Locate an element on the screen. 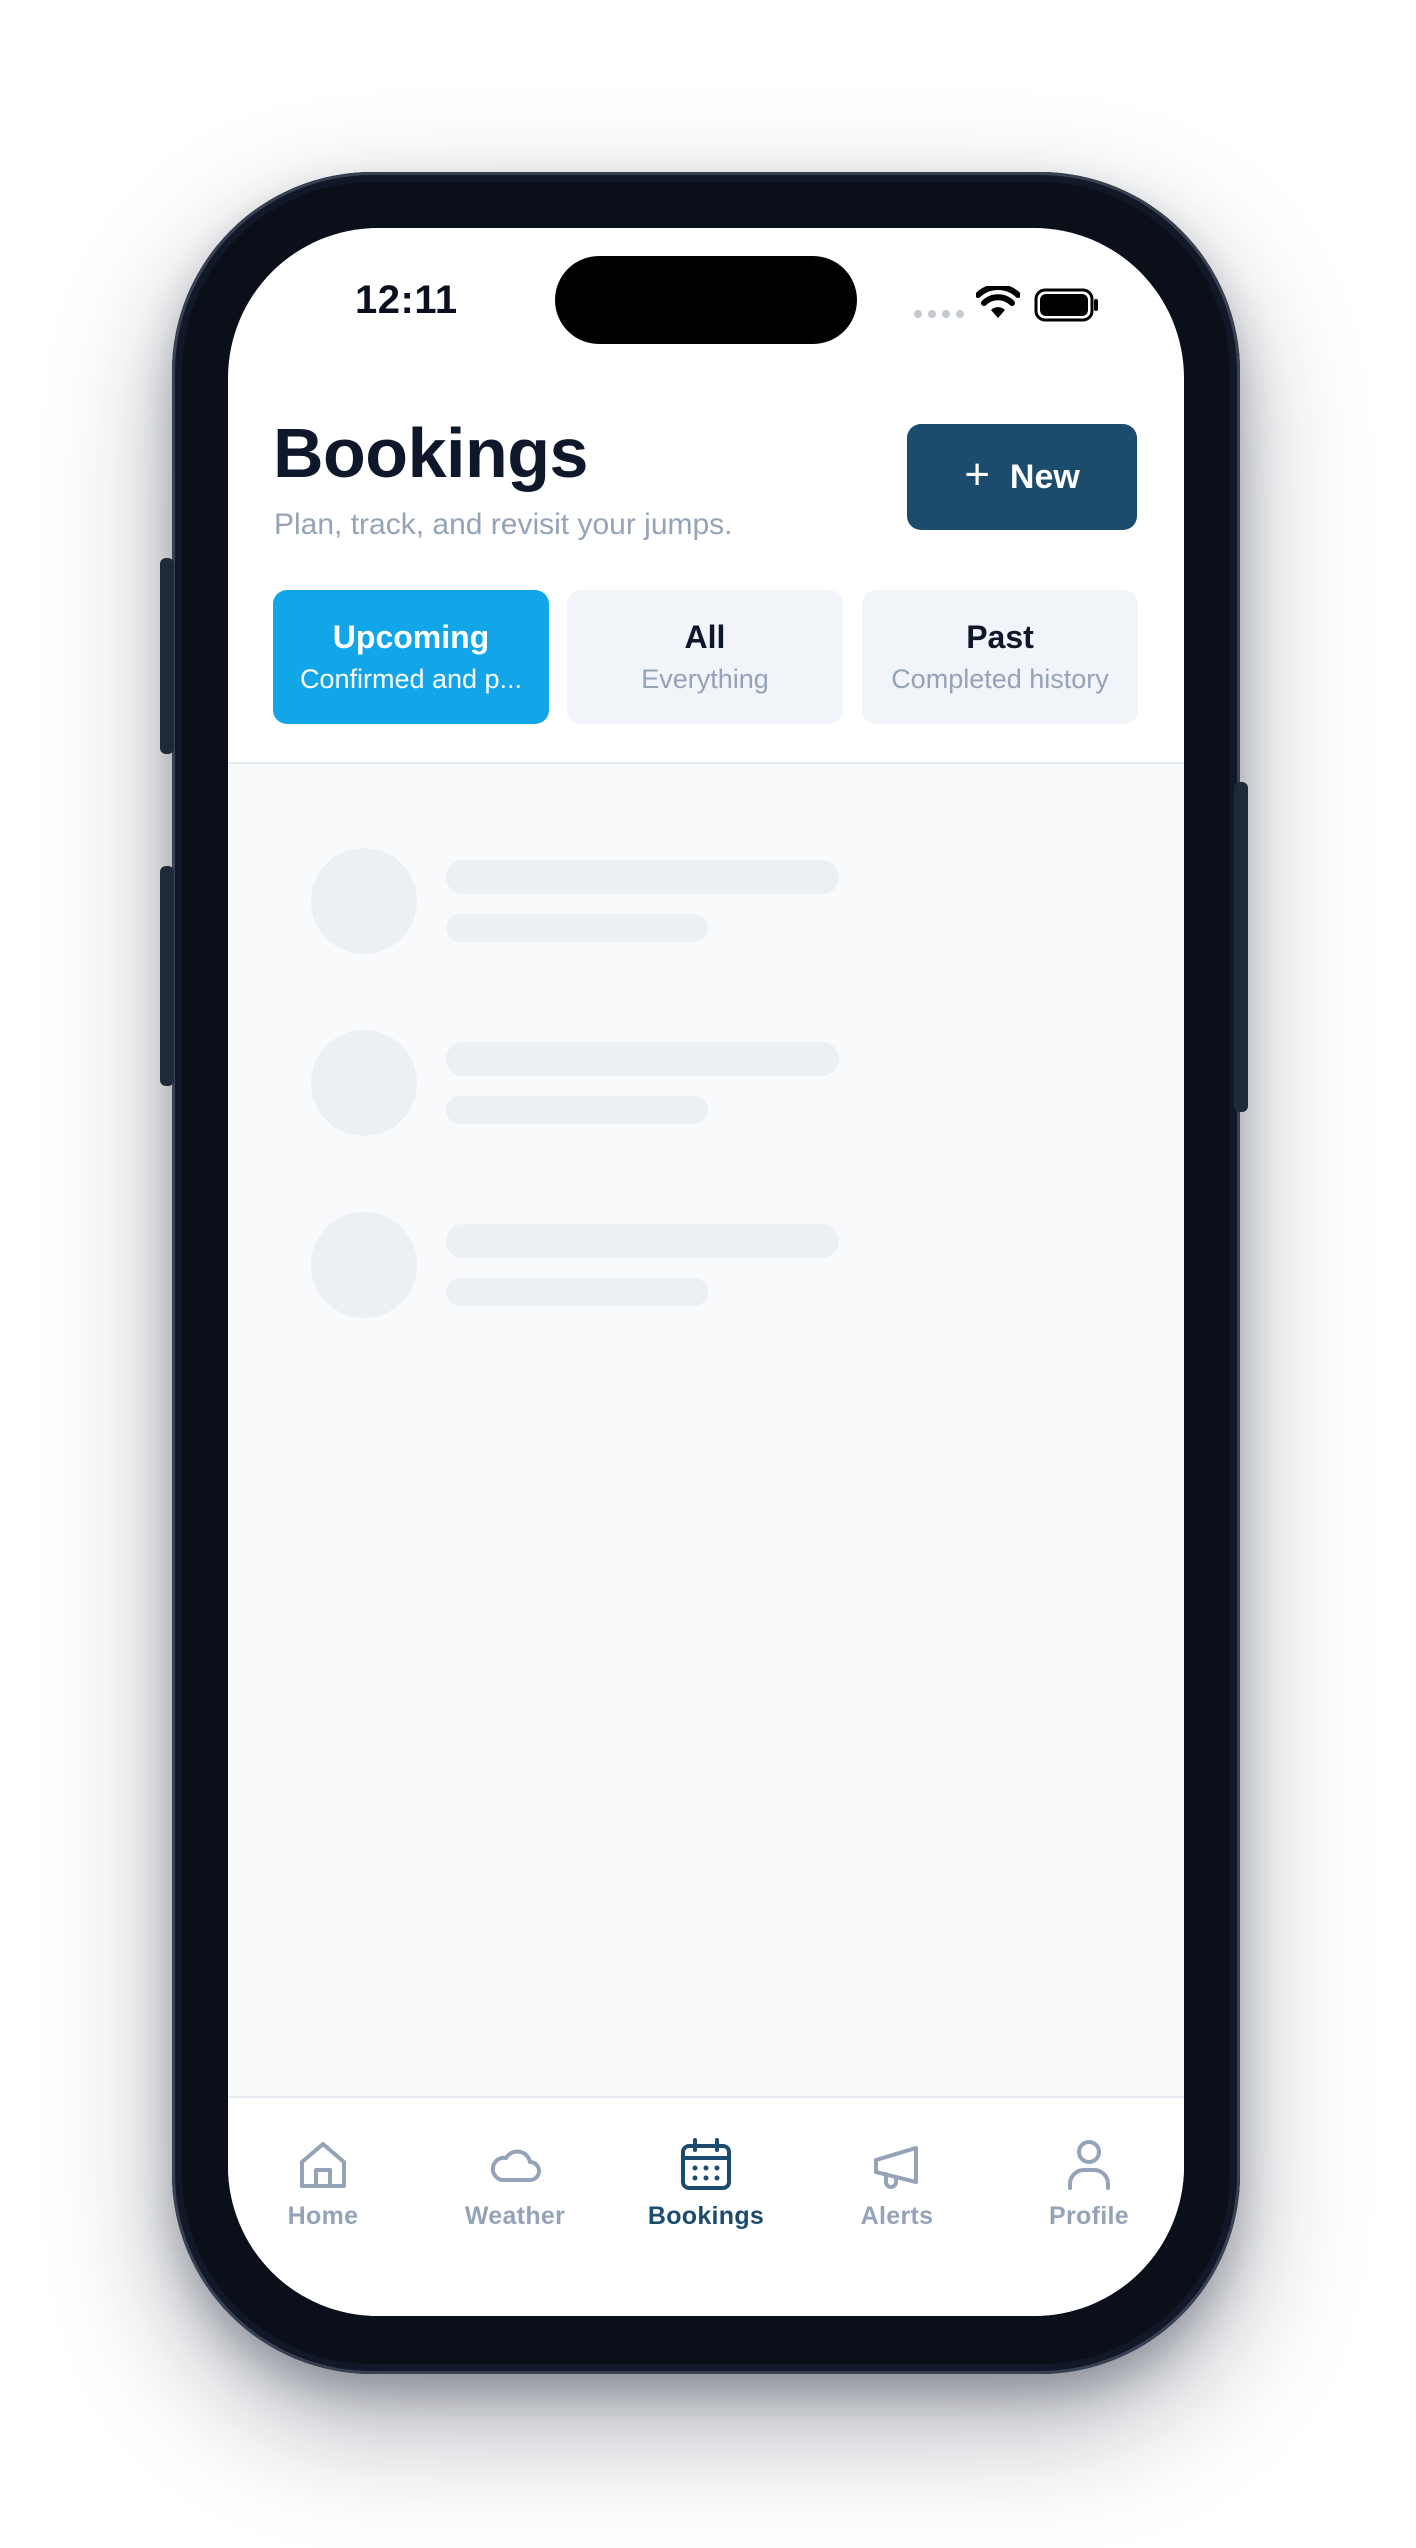 The height and width of the screenshot is (2548, 1416). battery-icon is located at coordinates (1066, 305).